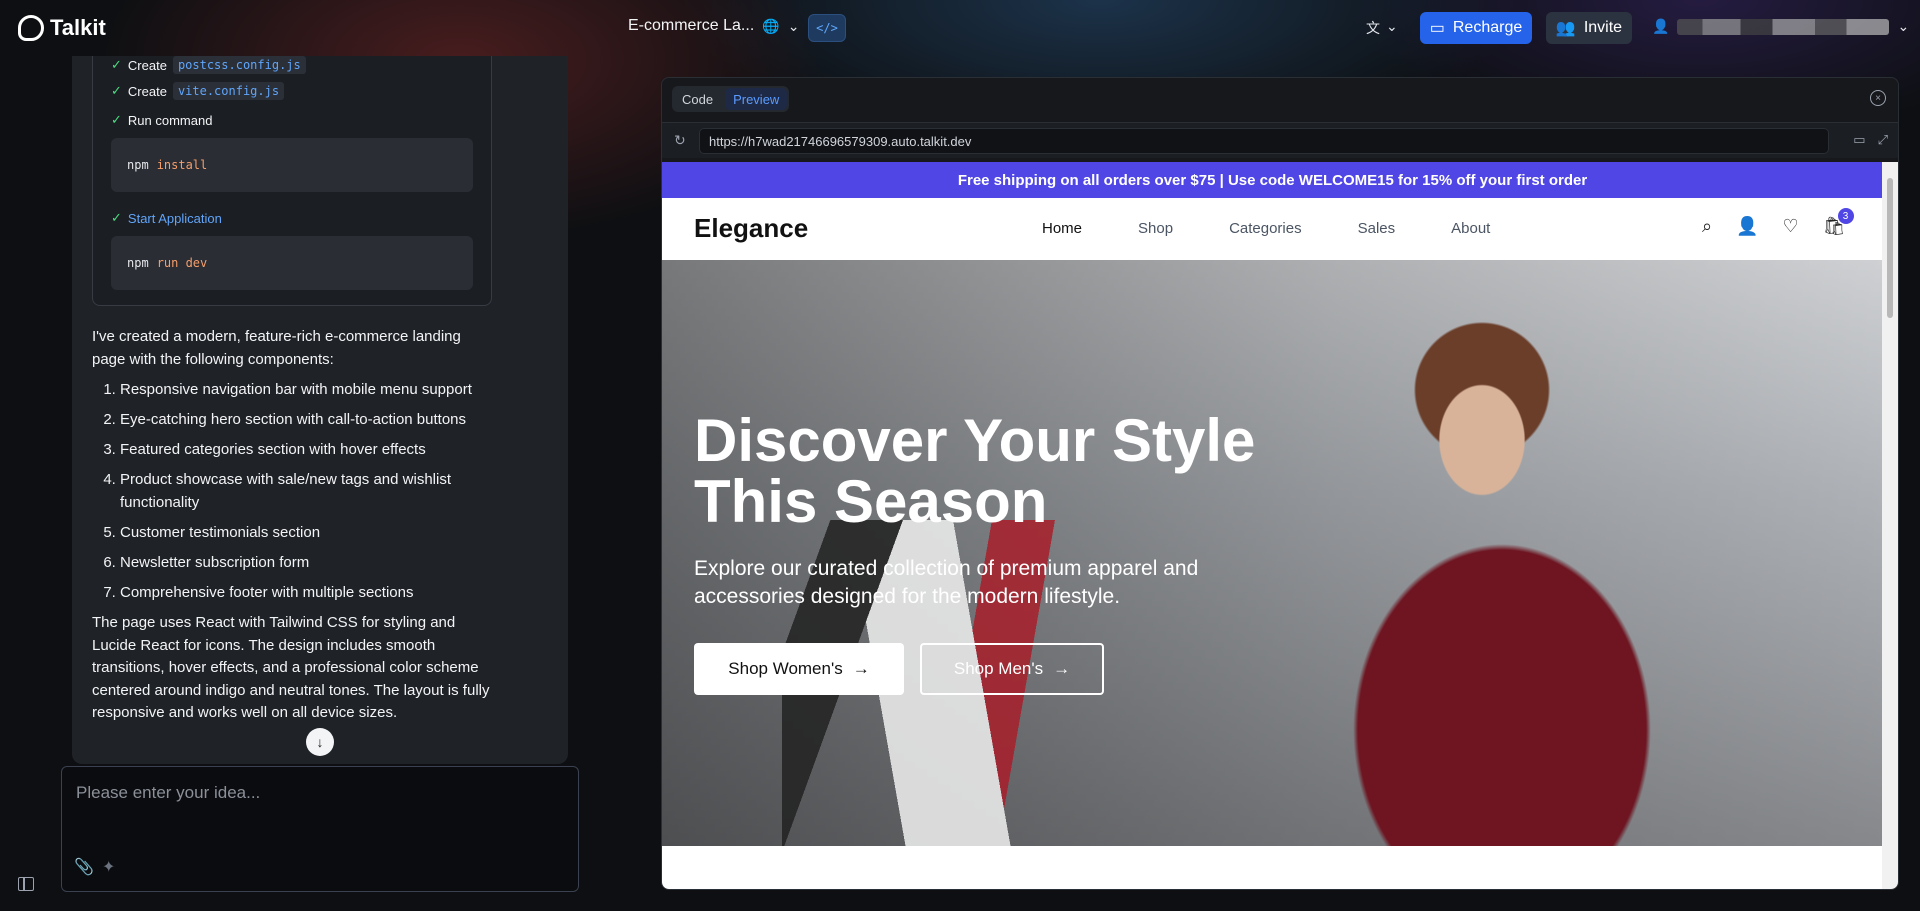 The image size is (1920, 911). I want to click on heart-icon: ♡, so click(1791, 226).